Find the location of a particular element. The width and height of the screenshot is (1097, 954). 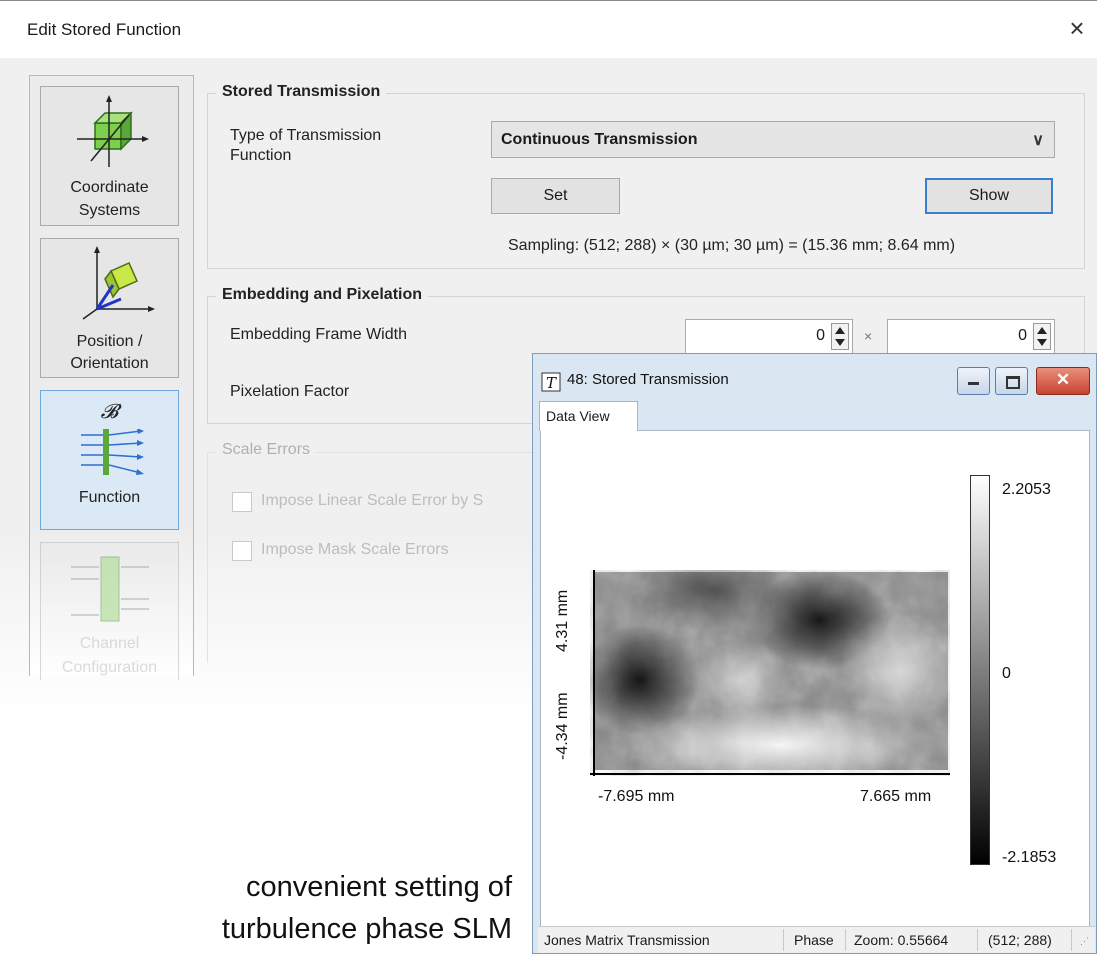

sidebar-item-channel-configuration: Channel Configuration is located at coordinates (109, 611).